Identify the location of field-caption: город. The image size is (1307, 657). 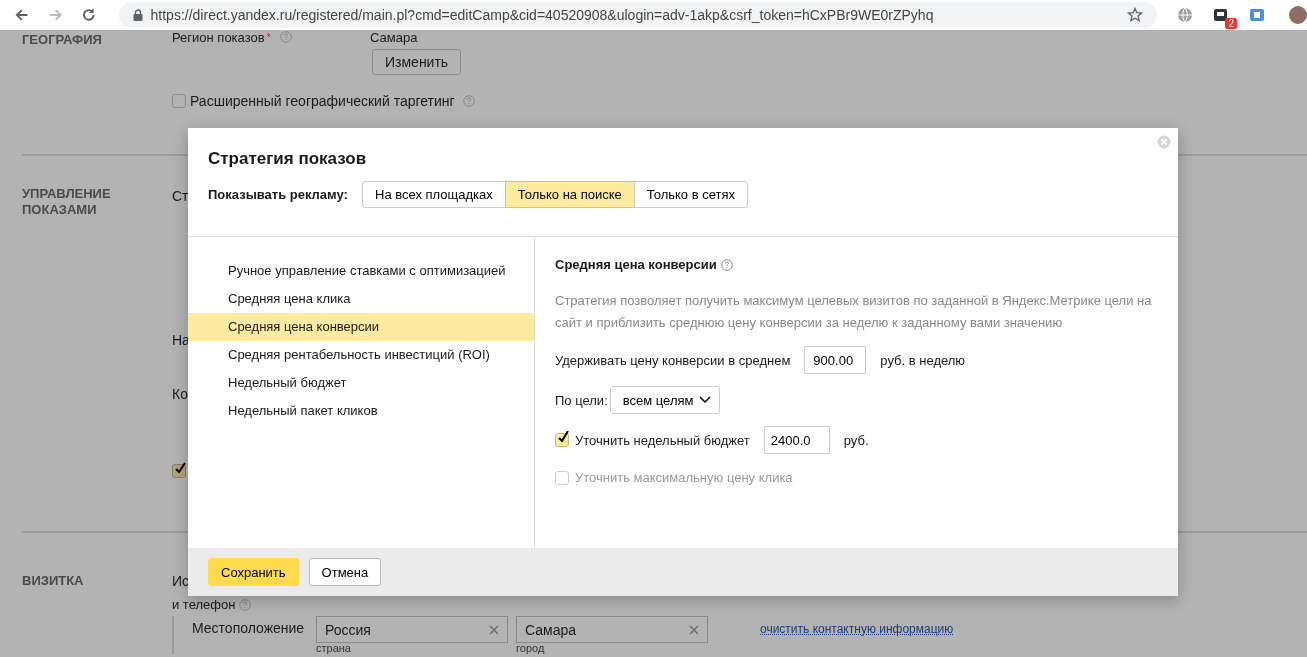
(531, 648).